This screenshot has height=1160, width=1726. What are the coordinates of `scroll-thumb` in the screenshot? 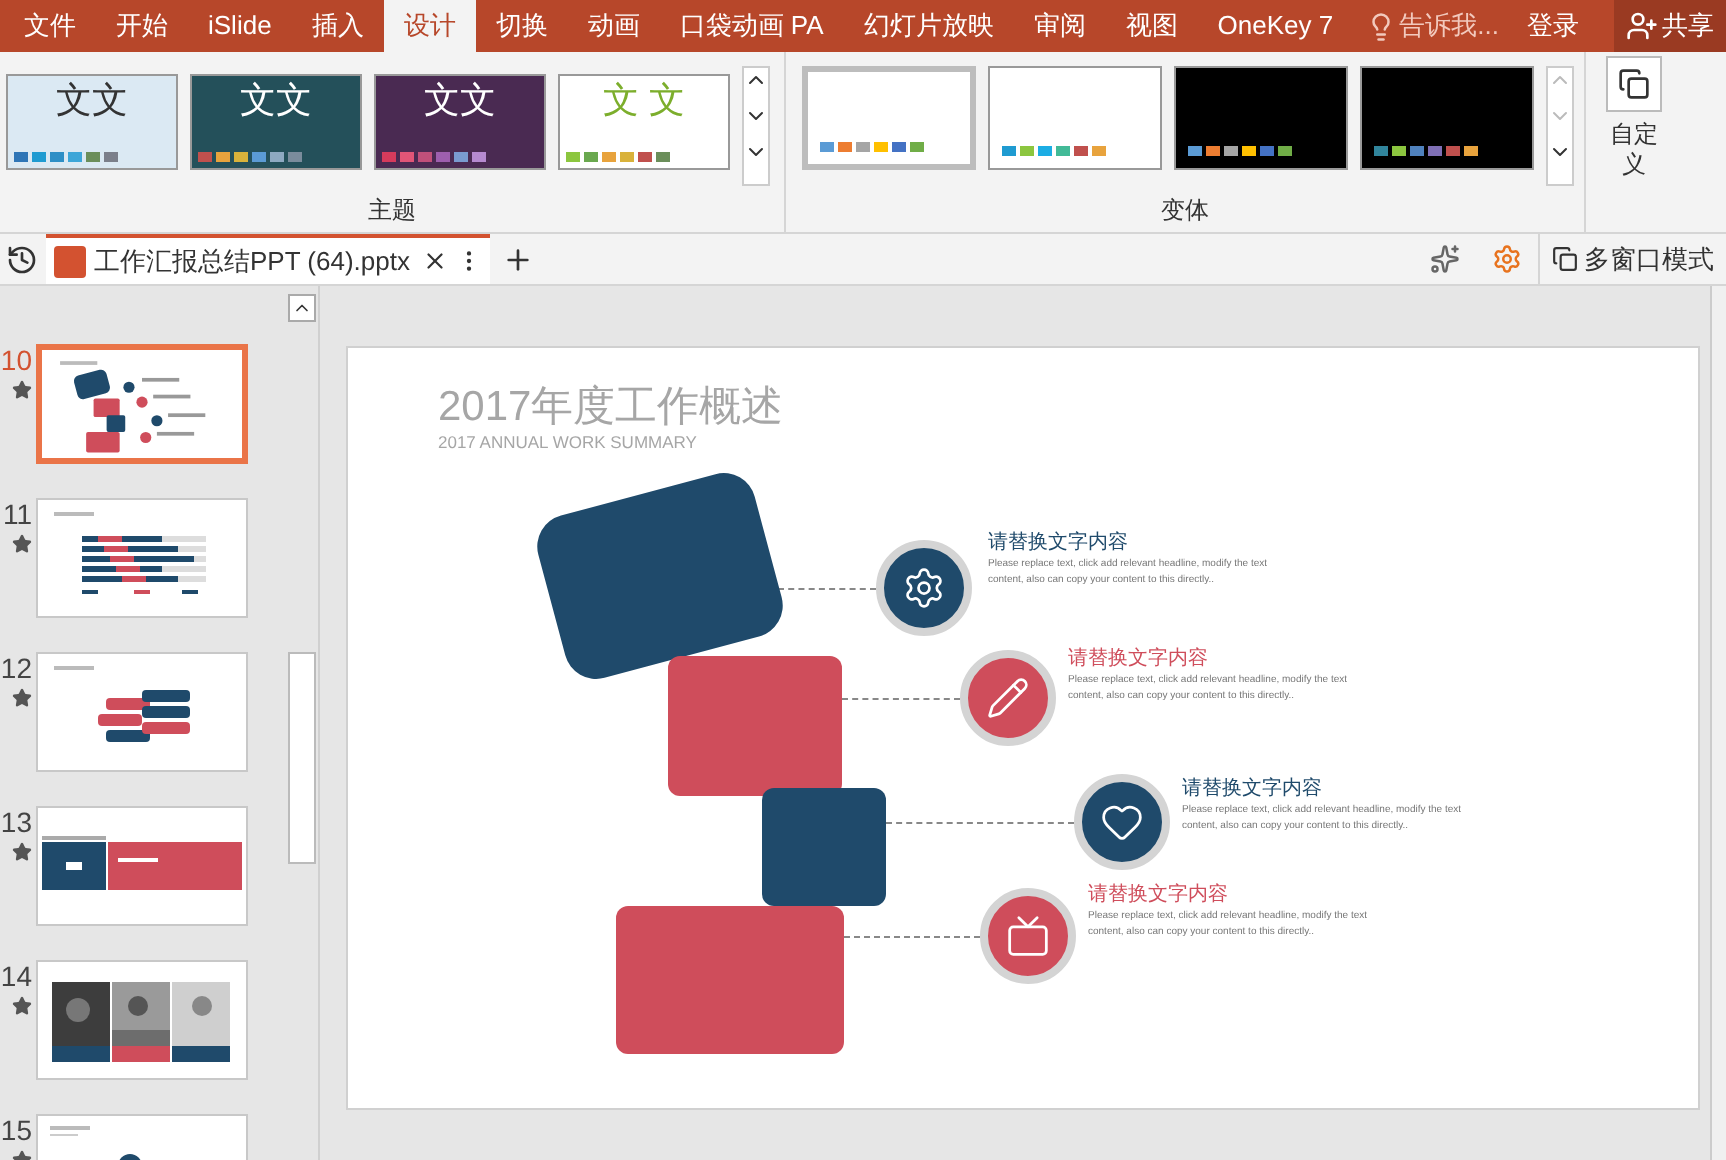 It's located at (302, 758).